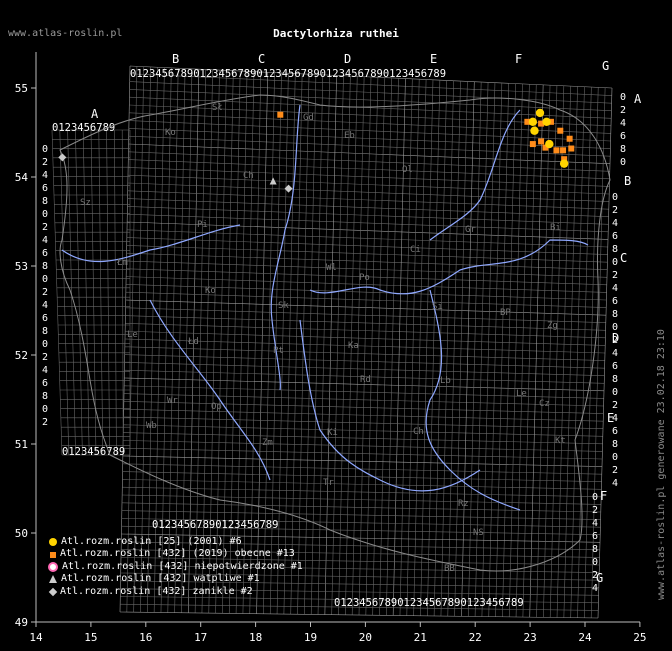 The height and width of the screenshot is (651, 672). What do you see at coordinates (36, 637) in the screenshot?
I see `x-tick-label: 14` at bounding box center [36, 637].